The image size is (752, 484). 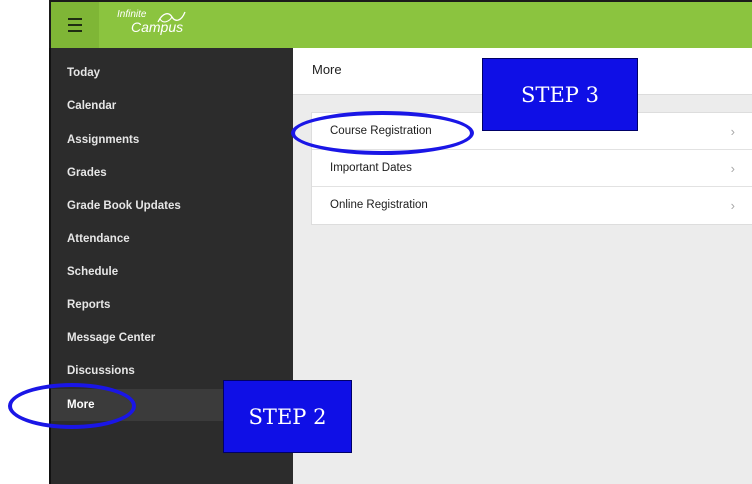 I want to click on sidebar-item-schedule: Schedule, so click(x=172, y=272).